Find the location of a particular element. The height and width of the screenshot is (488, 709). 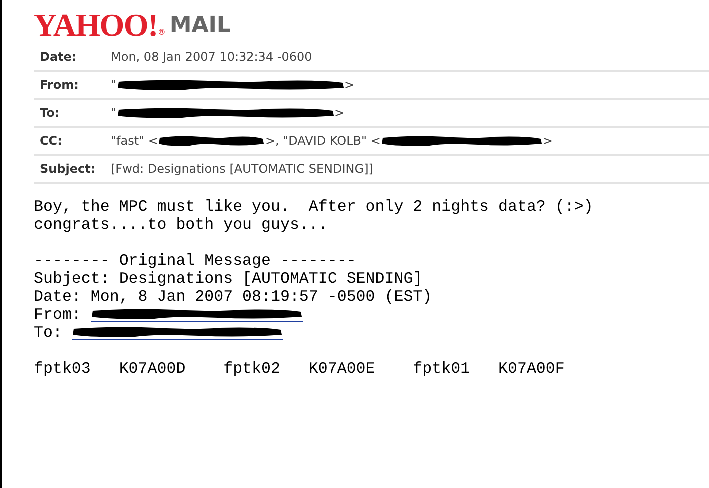

header-value: "fast" < is located at coordinates (134, 141).